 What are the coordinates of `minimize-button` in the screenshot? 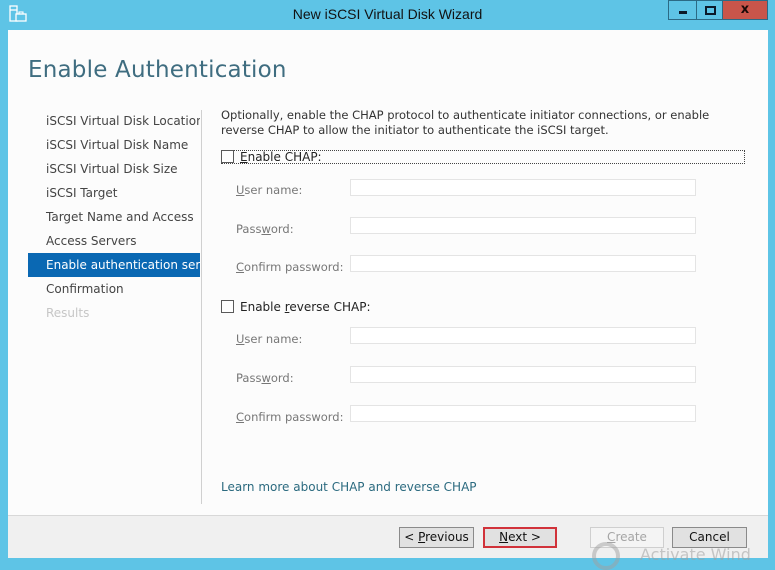 It's located at (682, 10).